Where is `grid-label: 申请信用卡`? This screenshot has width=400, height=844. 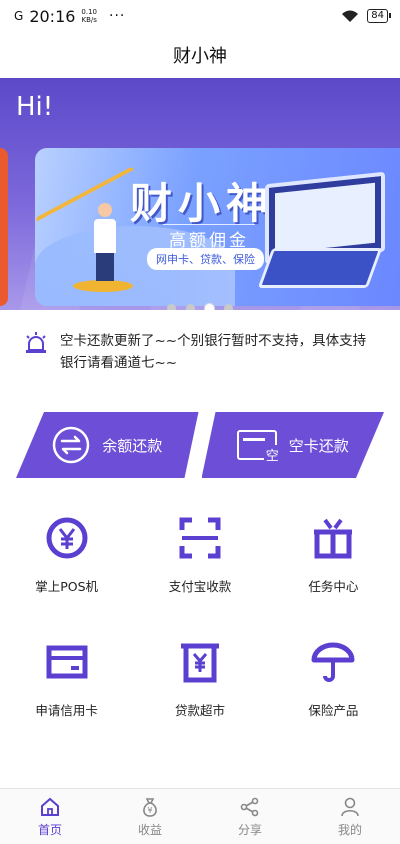
grid-label: 申请信用卡 is located at coordinates (66, 710).